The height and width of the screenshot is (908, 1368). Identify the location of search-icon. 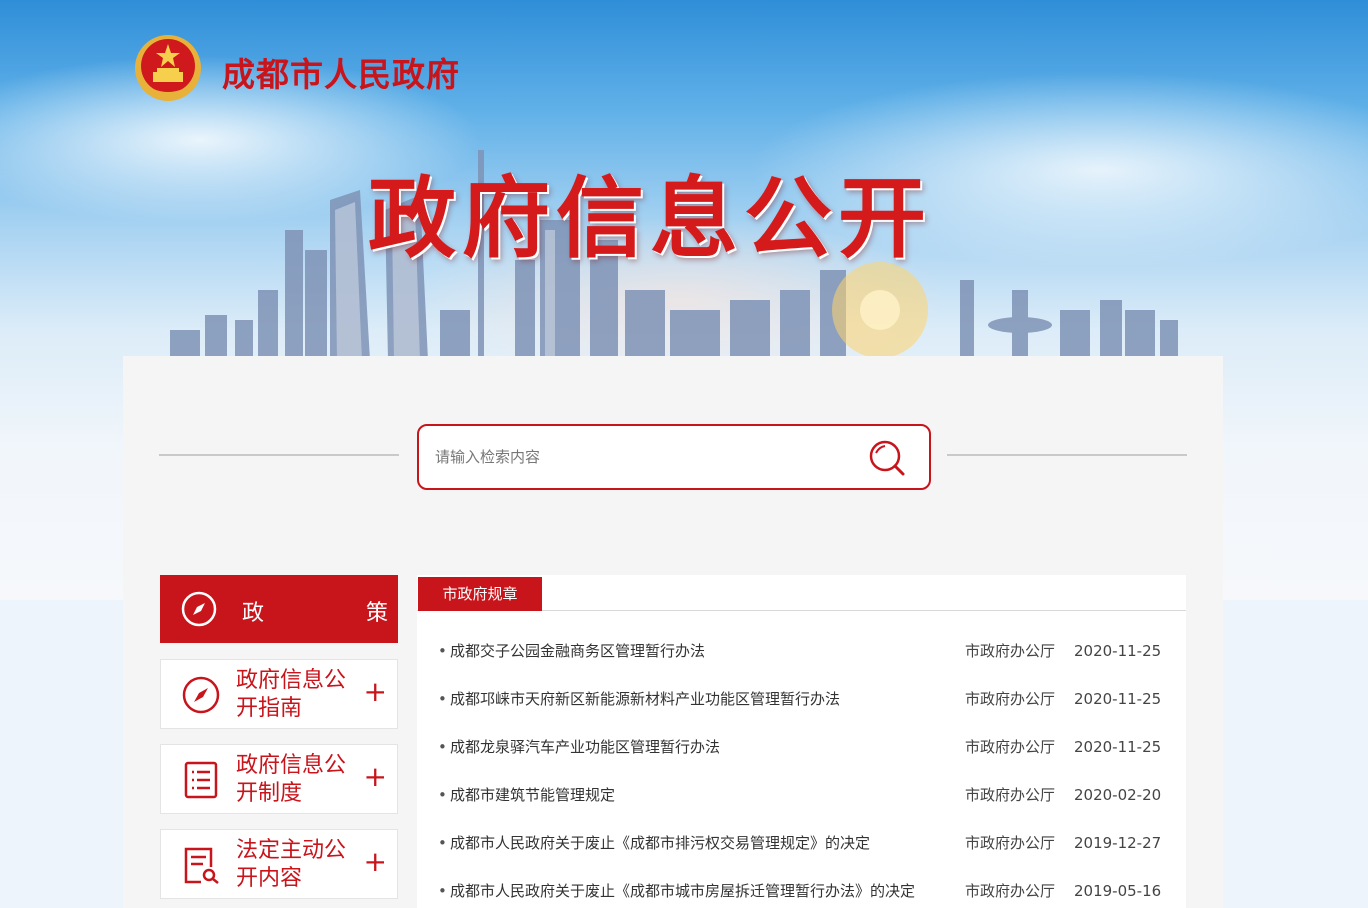
(887, 458).